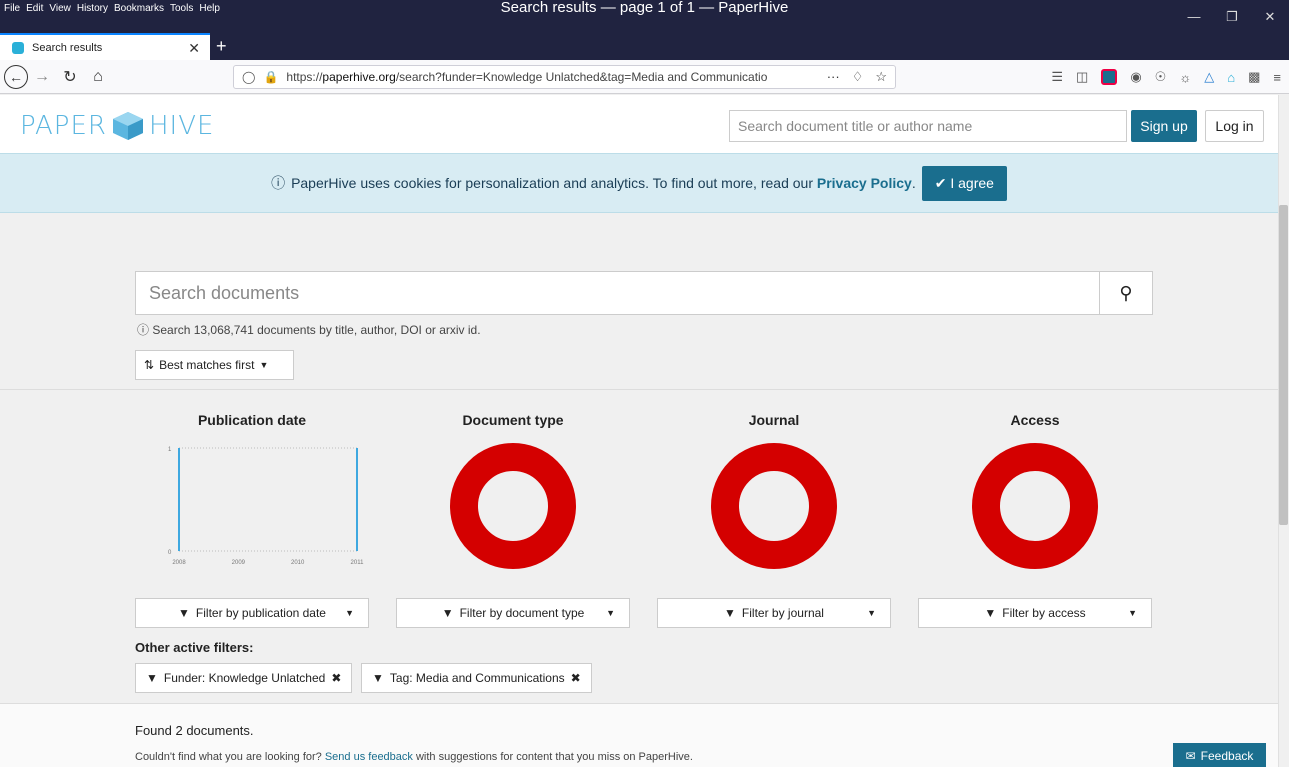 This screenshot has width=1289, height=767. What do you see at coordinates (105, 46) in the screenshot?
I see `tab-search-results: Search results ✕` at bounding box center [105, 46].